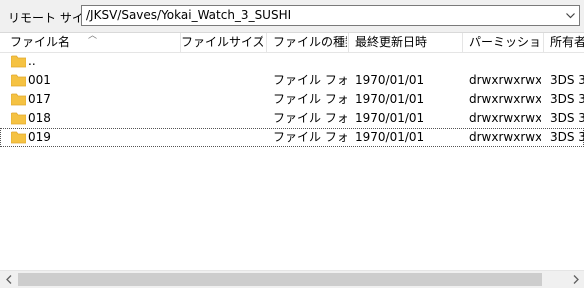 This screenshot has width=584, height=288. I want to click on column-owner: 所有者, so click(567, 42).